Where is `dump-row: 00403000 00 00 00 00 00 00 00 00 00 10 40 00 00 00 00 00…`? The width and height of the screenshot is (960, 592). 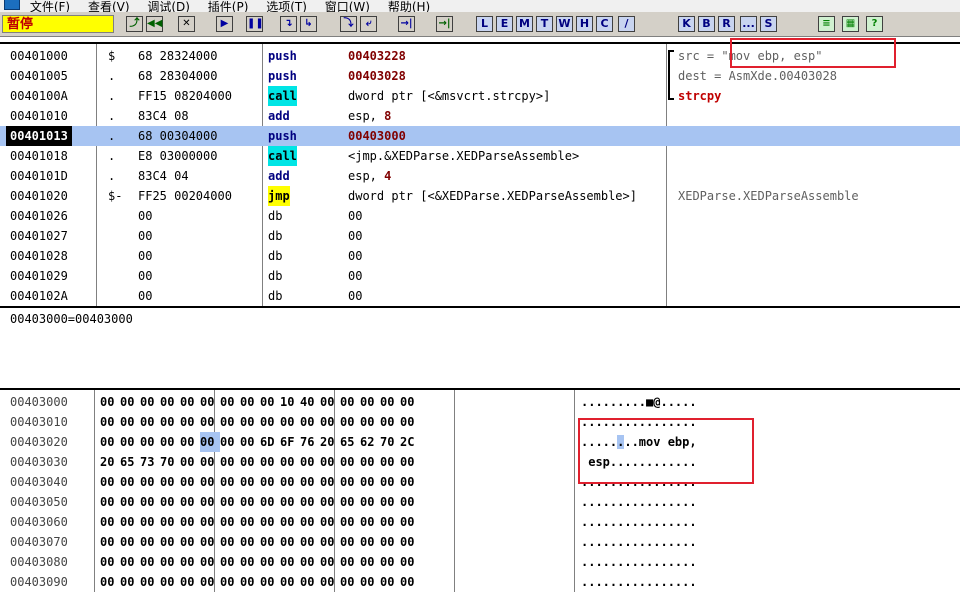
dump-row: 00403000 00 00 00 00 00 00 00 00 00 10 40 00 00 00 00 00… is located at coordinates (480, 402).